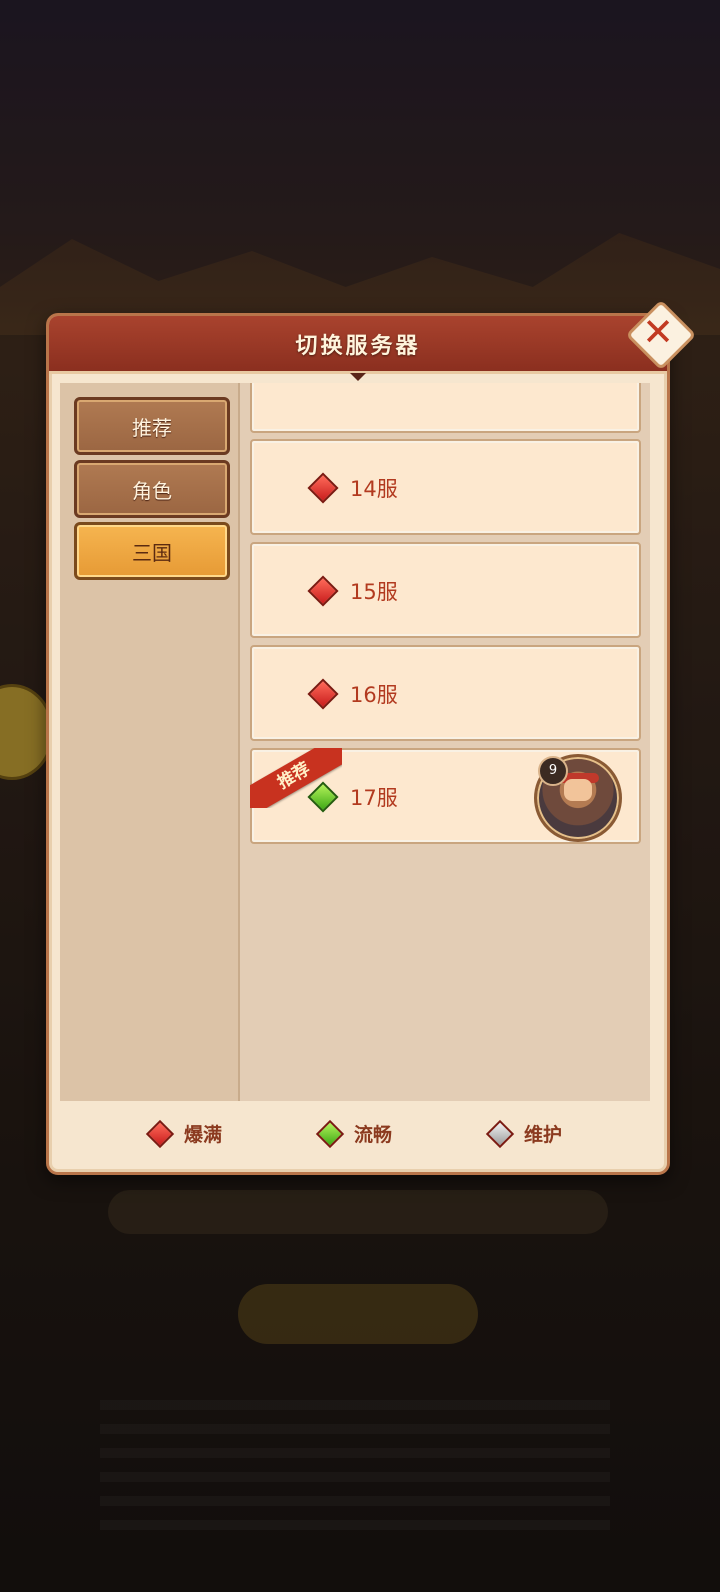 This screenshot has height=1592, width=720. I want to click on dialog-title: 切换服务器, so click(358, 346).